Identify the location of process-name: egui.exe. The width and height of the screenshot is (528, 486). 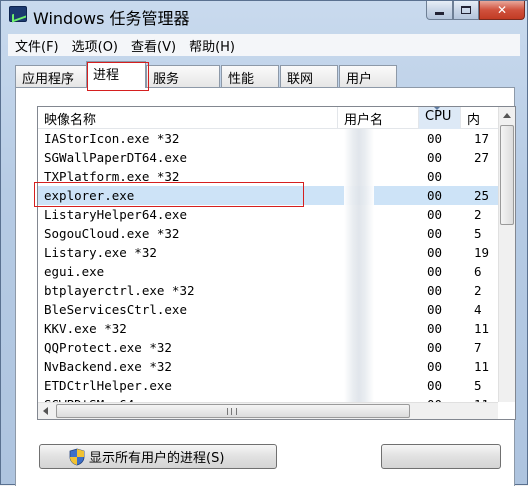
(74, 271).